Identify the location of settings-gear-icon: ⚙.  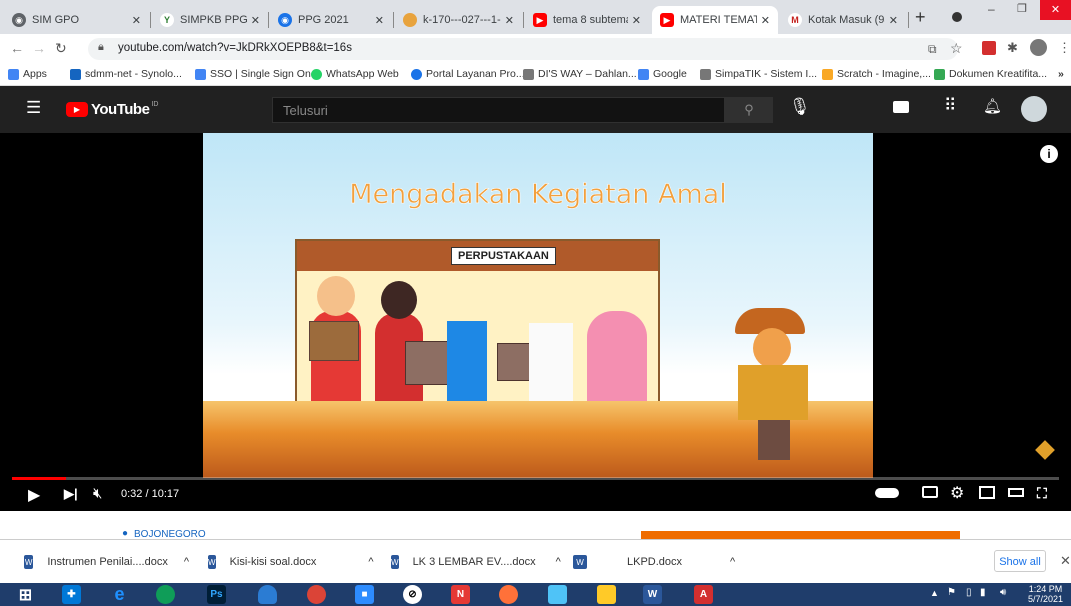
(957, 493).